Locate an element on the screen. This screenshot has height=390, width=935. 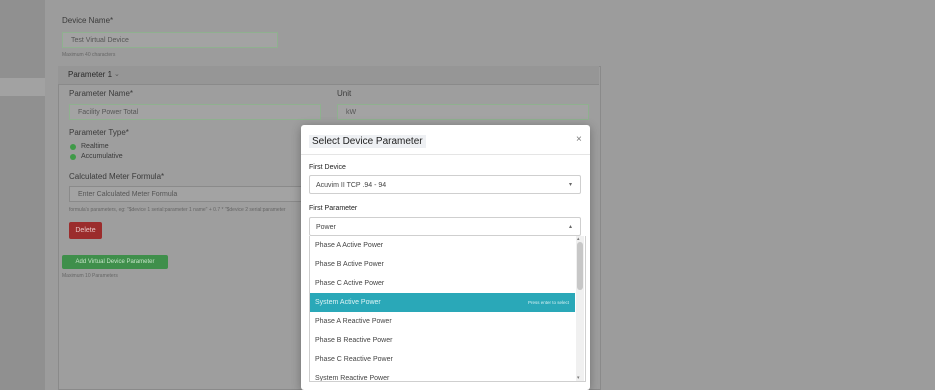
first-device-value: Acuvim II TCP .94 - 94 is located at coordinates (351, 185).